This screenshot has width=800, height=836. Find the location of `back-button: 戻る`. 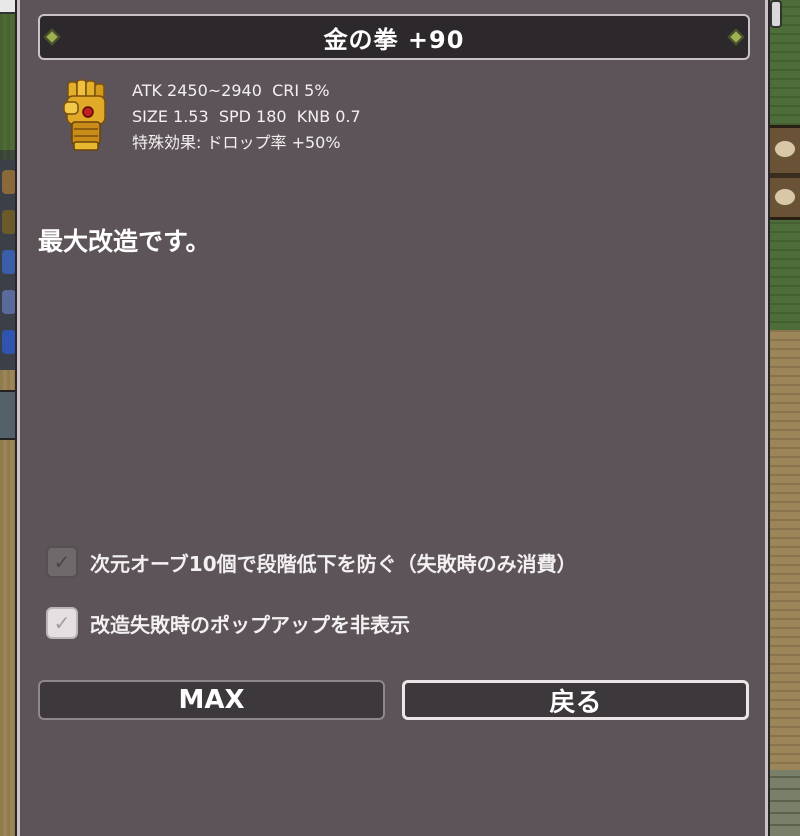

back-button: 戻る is located at coordinates (575, 700).